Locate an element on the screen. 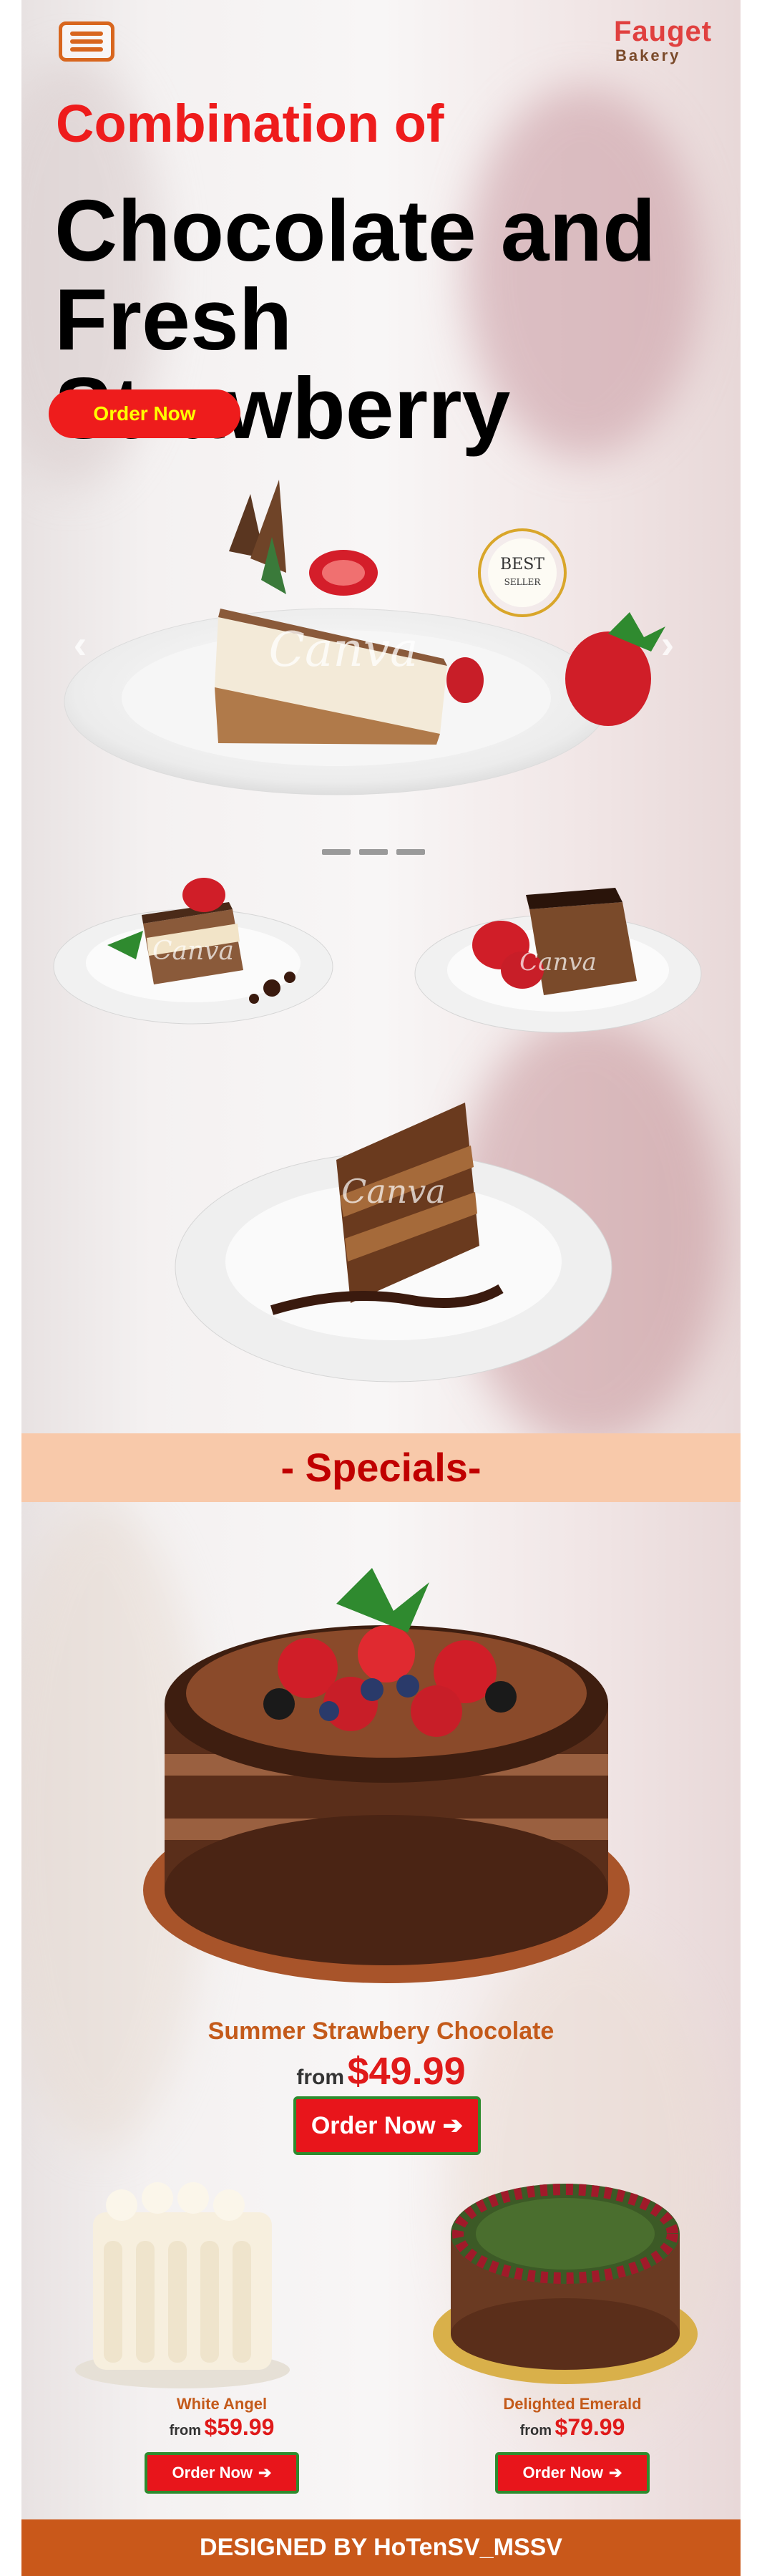  carousel-dot is located at coordinates (373, 852).